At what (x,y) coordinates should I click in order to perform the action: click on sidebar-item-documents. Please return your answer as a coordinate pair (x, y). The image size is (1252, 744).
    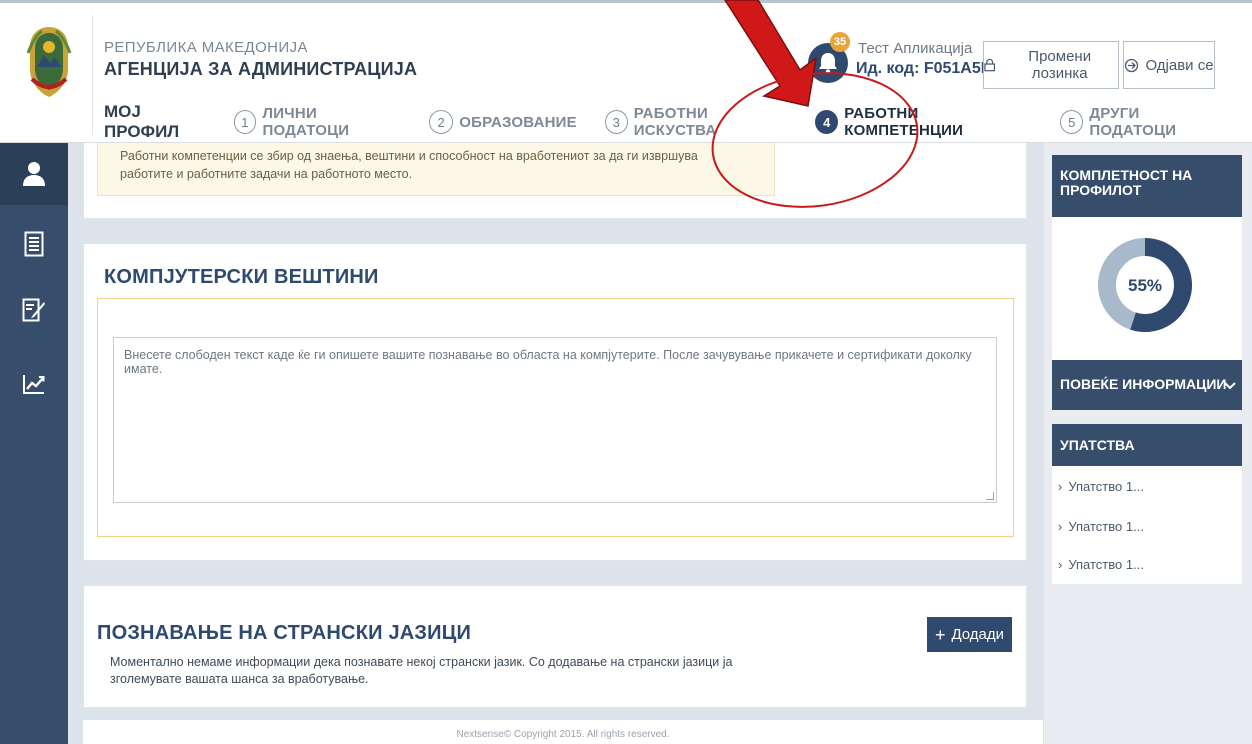
    Looking at the image, I should click on (34, 244).